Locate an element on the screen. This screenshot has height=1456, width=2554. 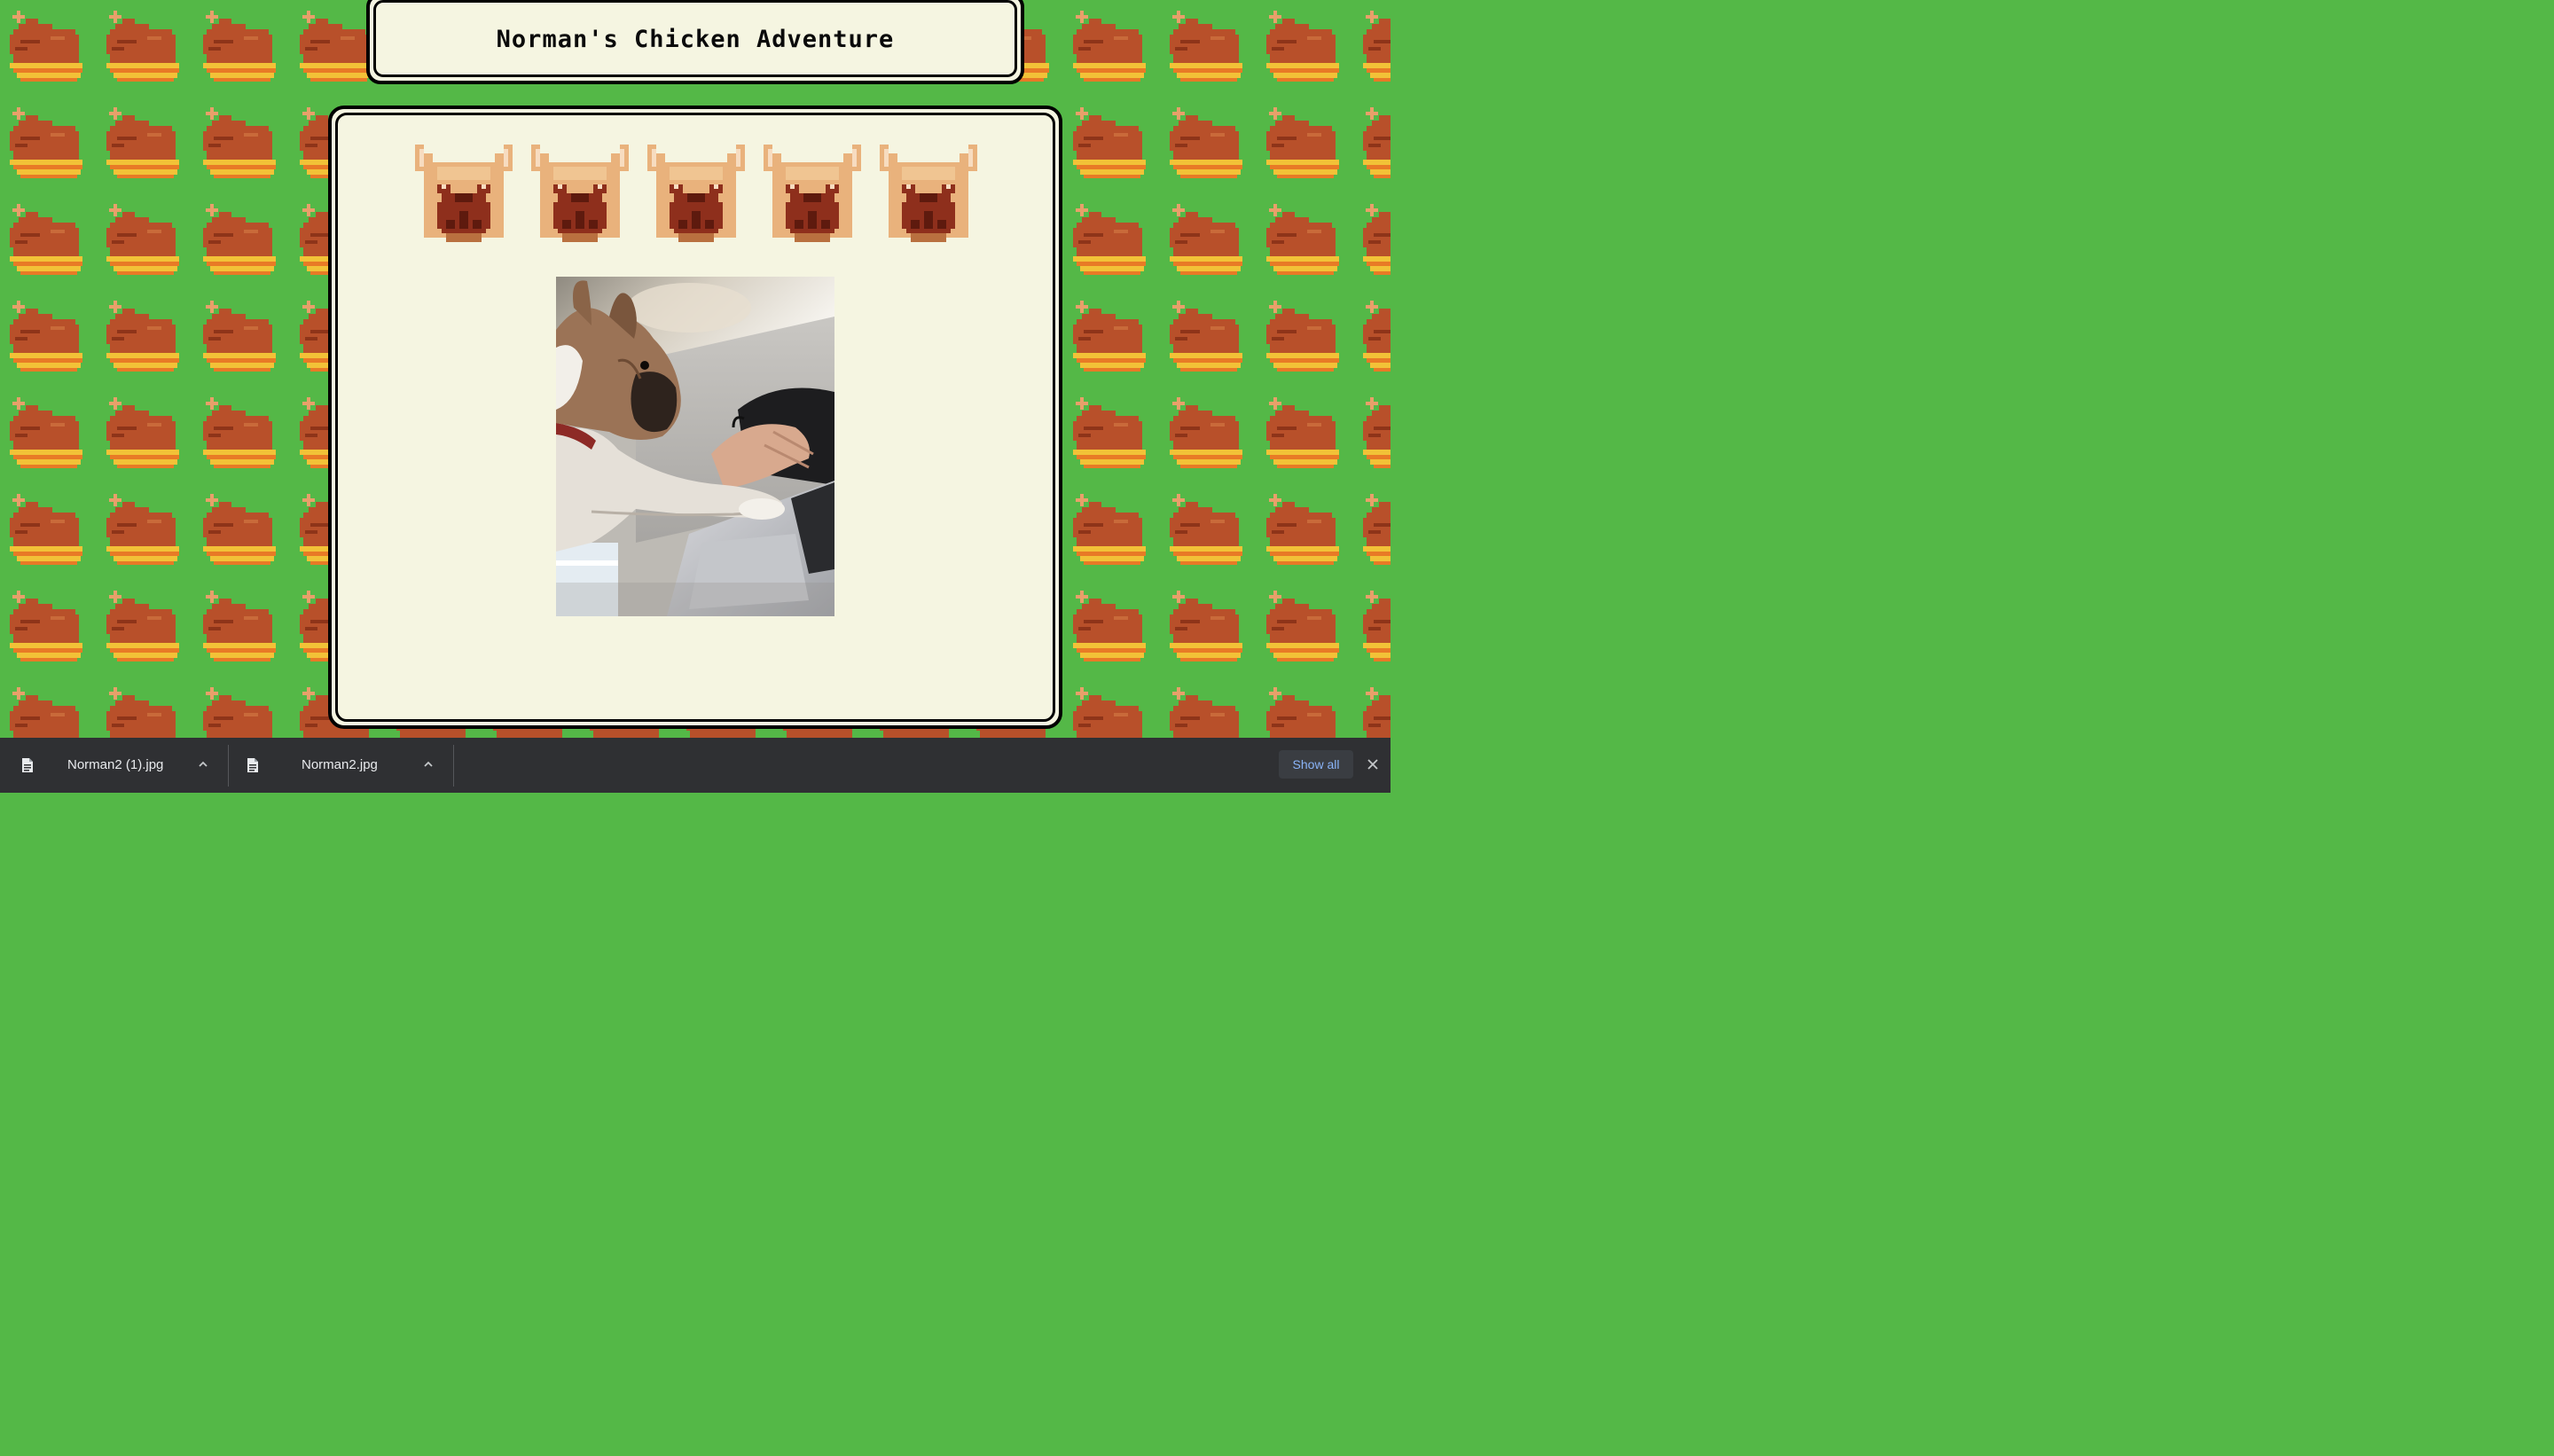
download-file-name: Norman2 (1).jpg is located at coordinates (115, 764).